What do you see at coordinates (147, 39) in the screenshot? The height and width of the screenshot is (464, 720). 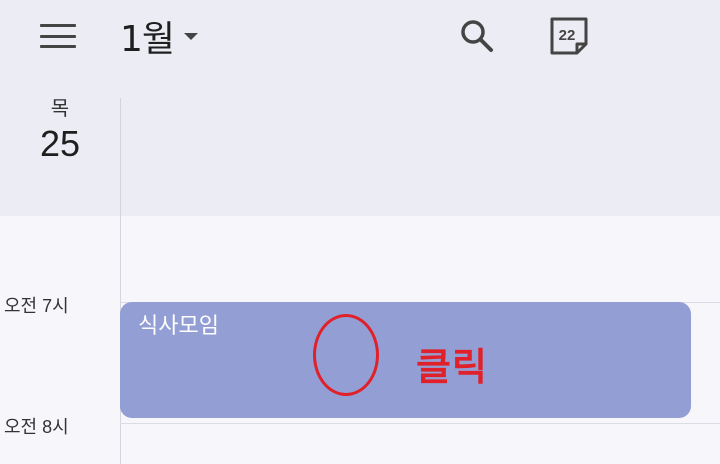 I see `month-label: 1월` at bounding box center [147, 39].